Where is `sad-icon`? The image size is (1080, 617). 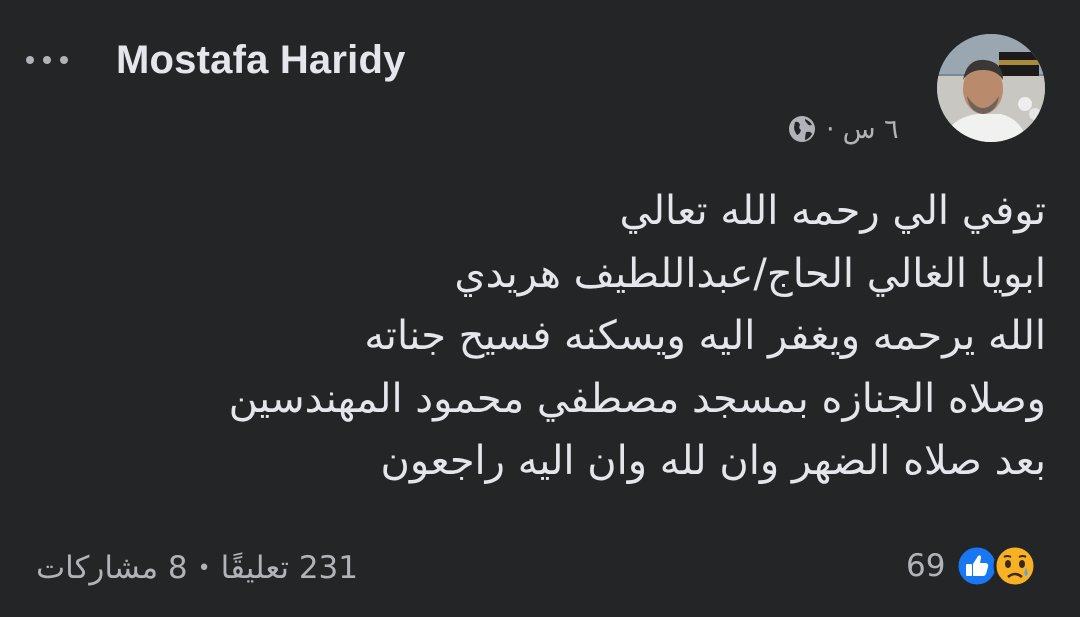 sad-icon is located at coordinates (1015, 566).